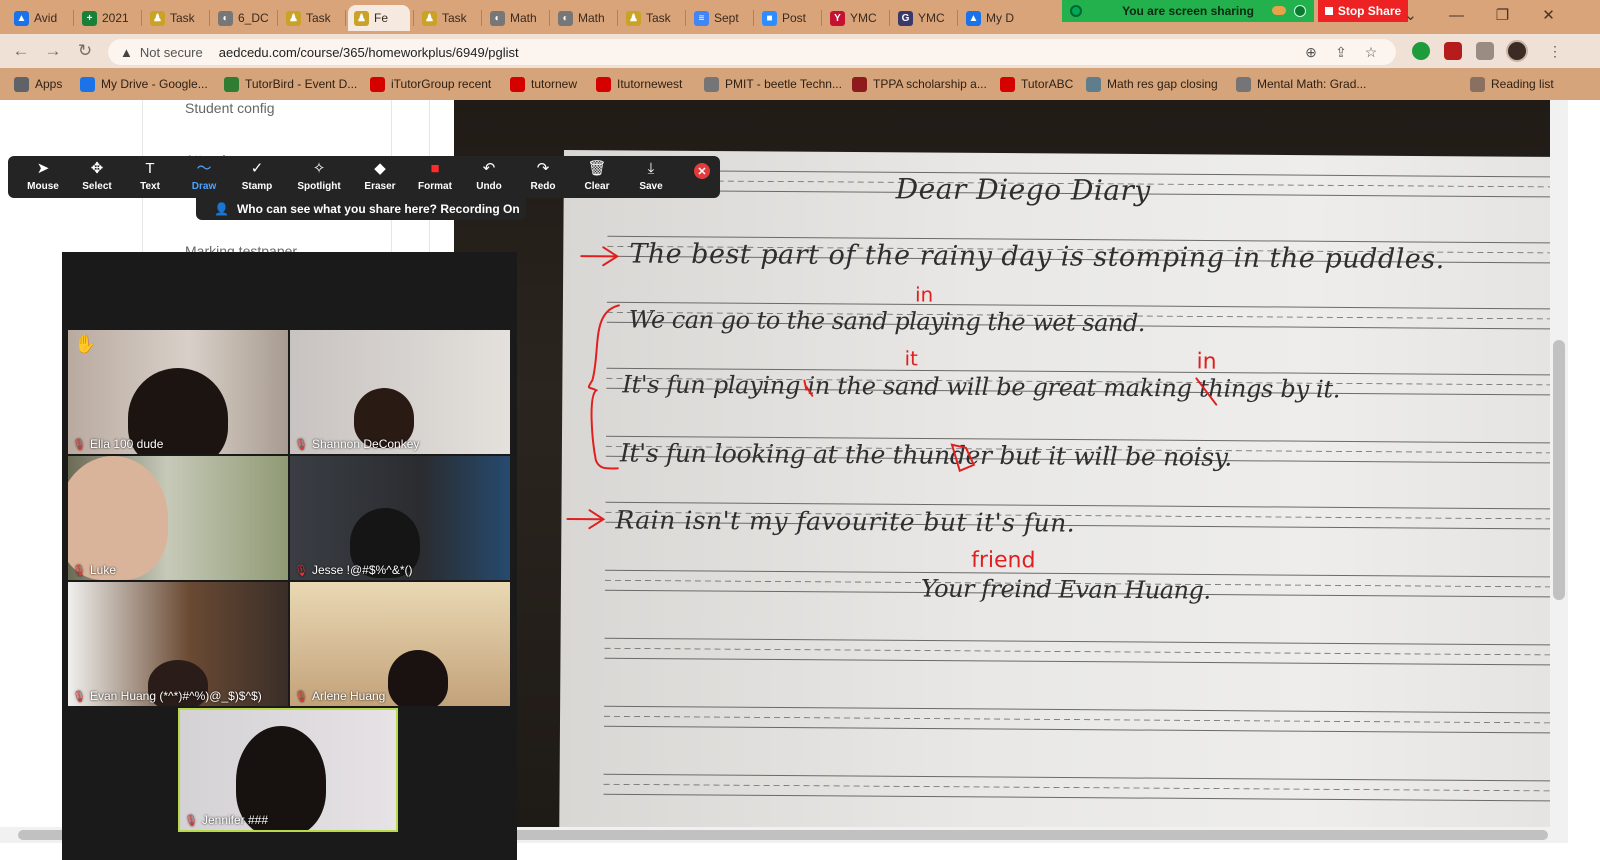  I want to click on participant-silhouette, so click(118, 518).